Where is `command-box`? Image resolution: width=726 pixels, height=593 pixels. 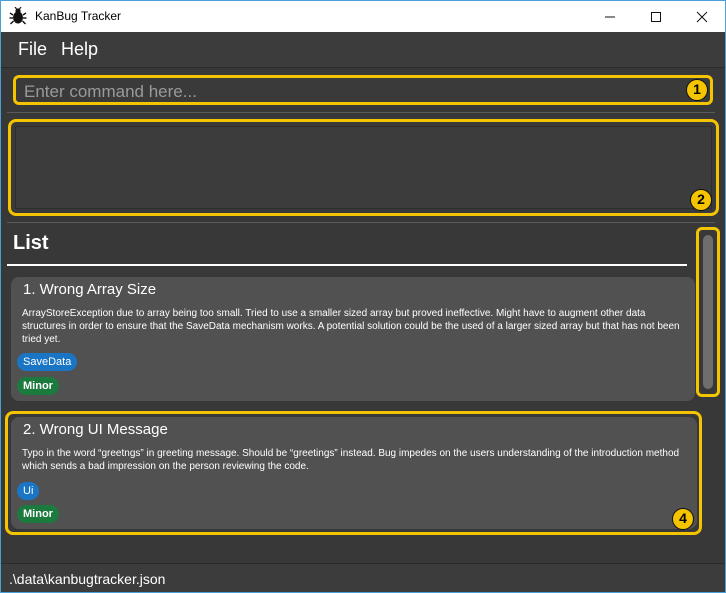 command-box is located at coordinates (363, 90).